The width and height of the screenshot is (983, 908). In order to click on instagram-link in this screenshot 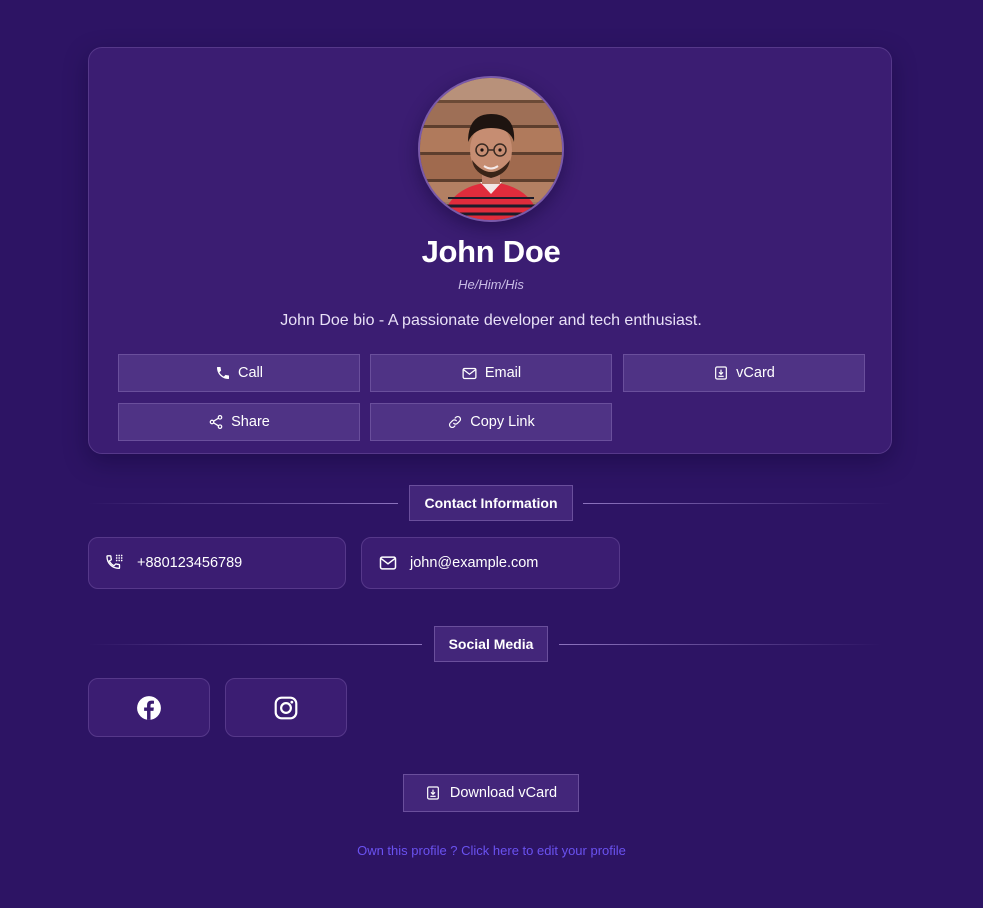, I will do `click(286, 707)`.